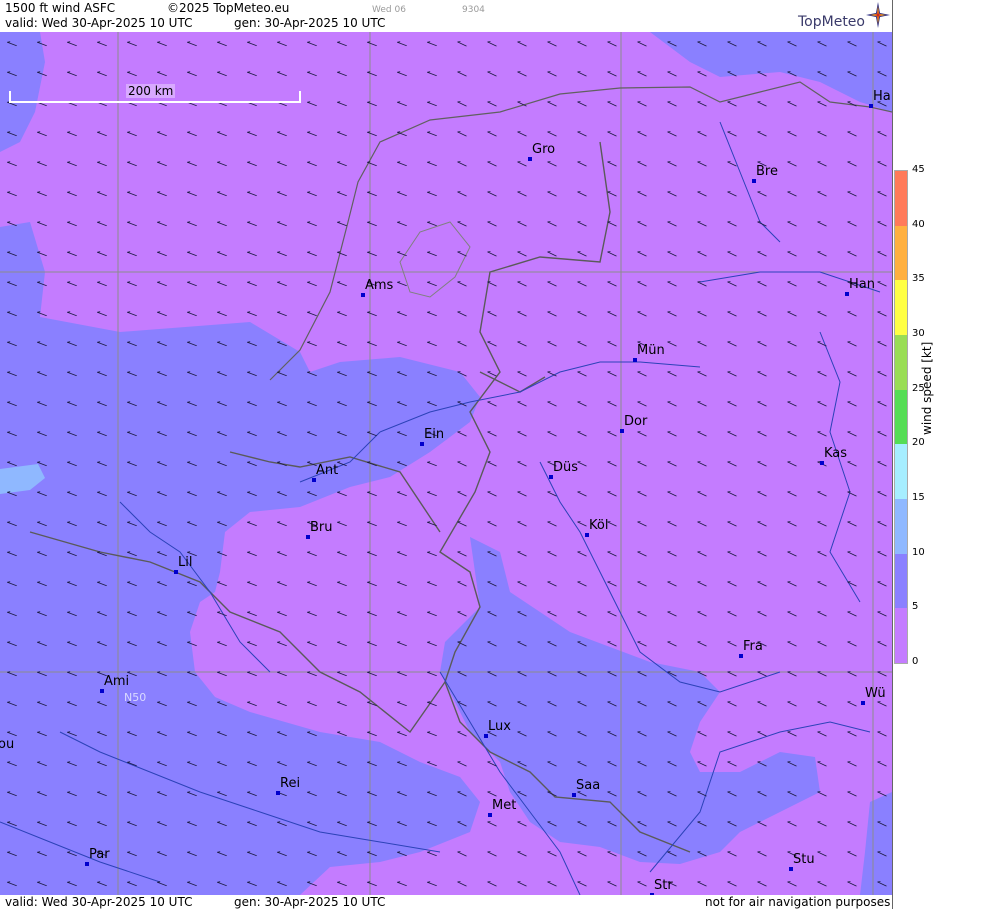 This screenshot has width=983, height=909. Describe the element at coordinates (918, 224) in the screenshot. I see `colorbar-tick-label: 40` at that location.